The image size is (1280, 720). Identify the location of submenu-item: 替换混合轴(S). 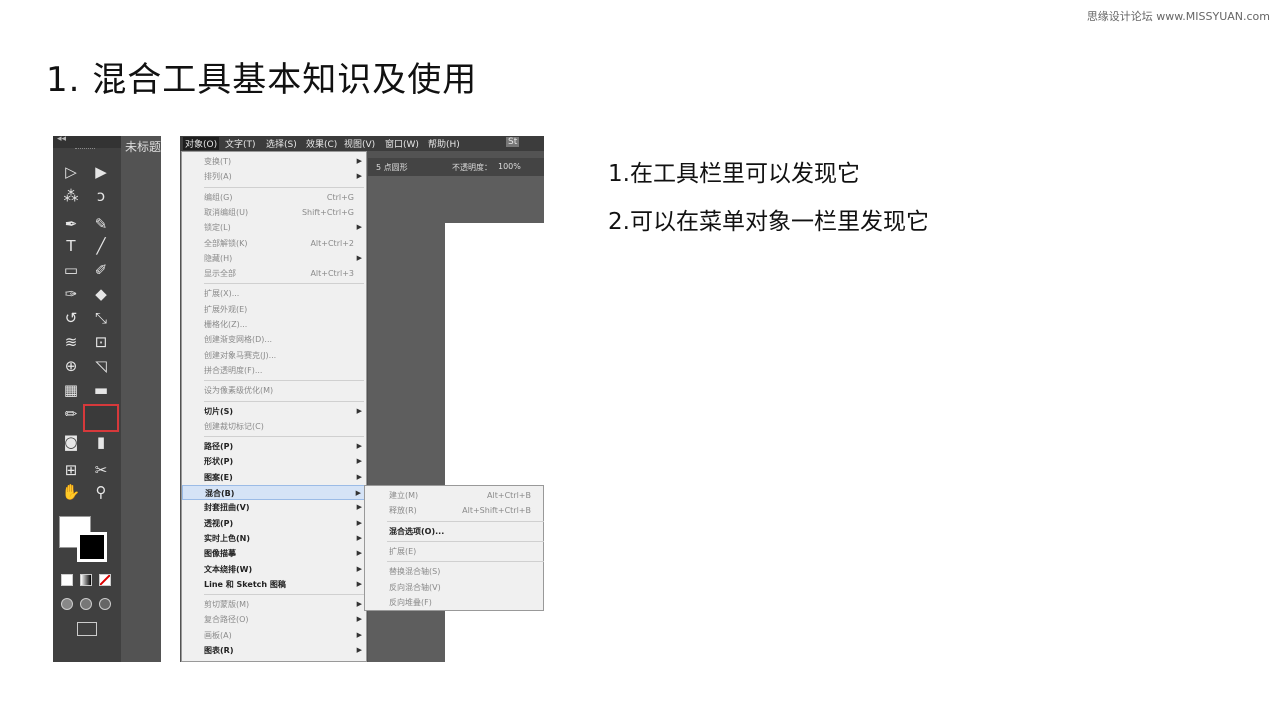
(454, 571).